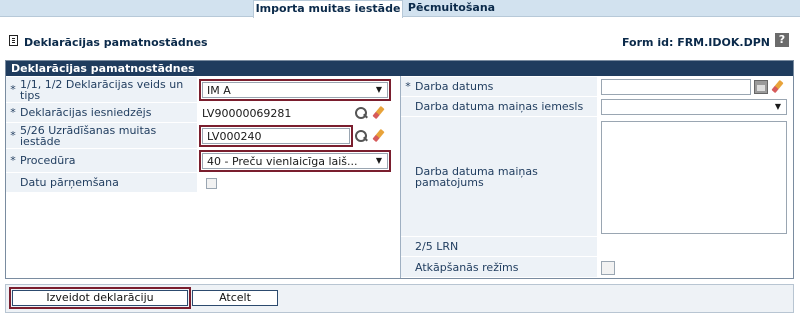 The height and width of the screenshot is (318, 800). What do you see at coordinates (234, 136) in the screenshot?
I see `customs-office-value: LV000240` at bounding box center [234, 136].